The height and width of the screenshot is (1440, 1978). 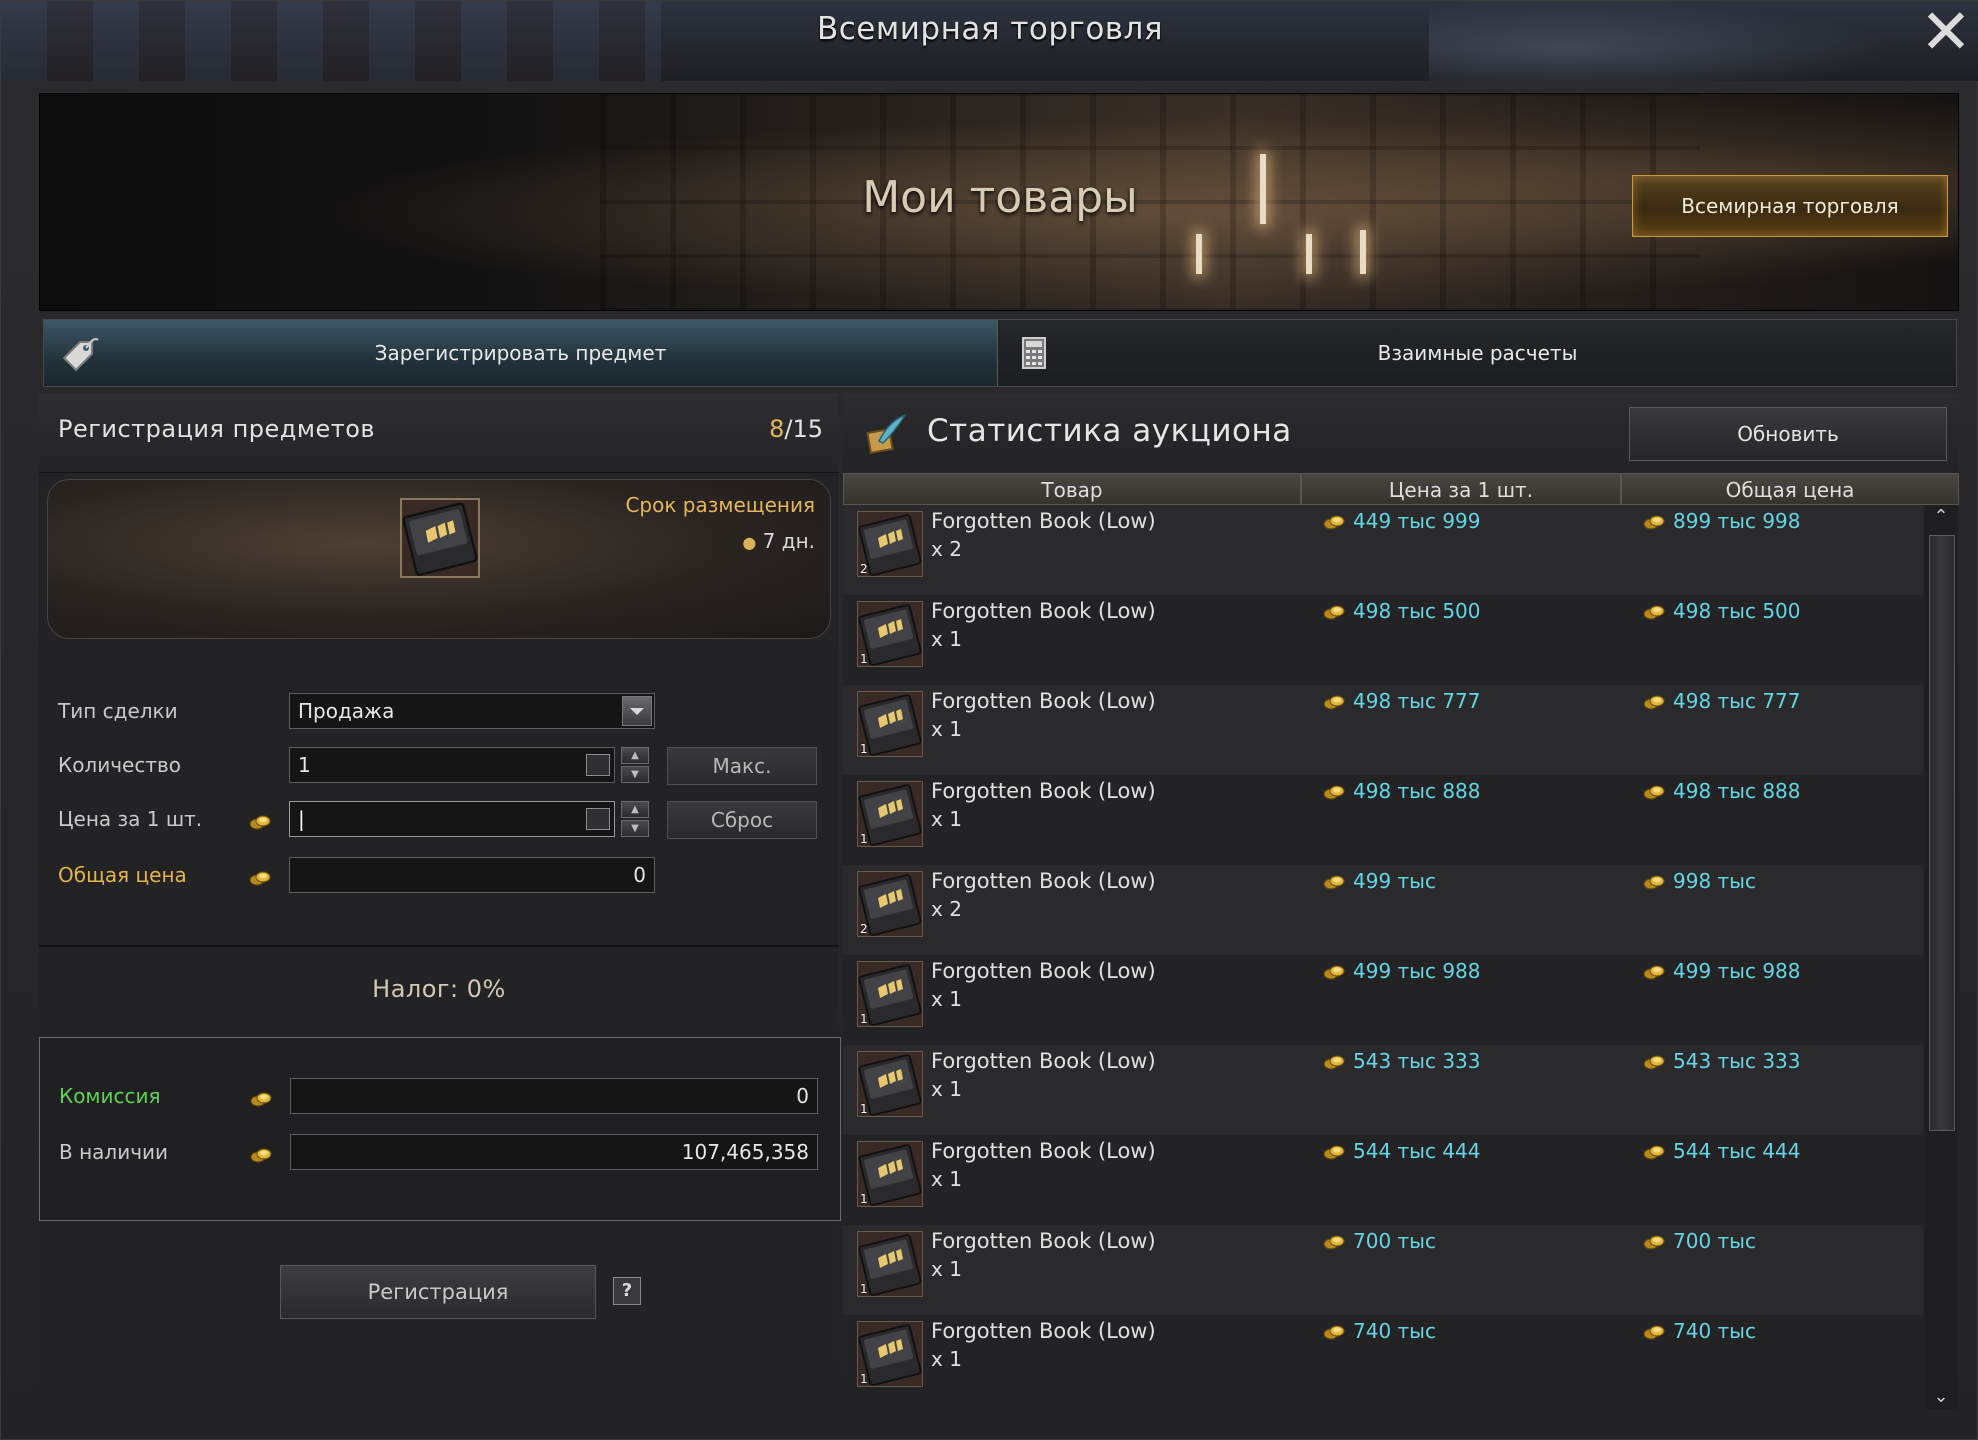 What do you see at coordinates (130, 819) in the screenshot?
I see `unit-price-label: Цена за 1 шт.` at bounding box center [130, 819].